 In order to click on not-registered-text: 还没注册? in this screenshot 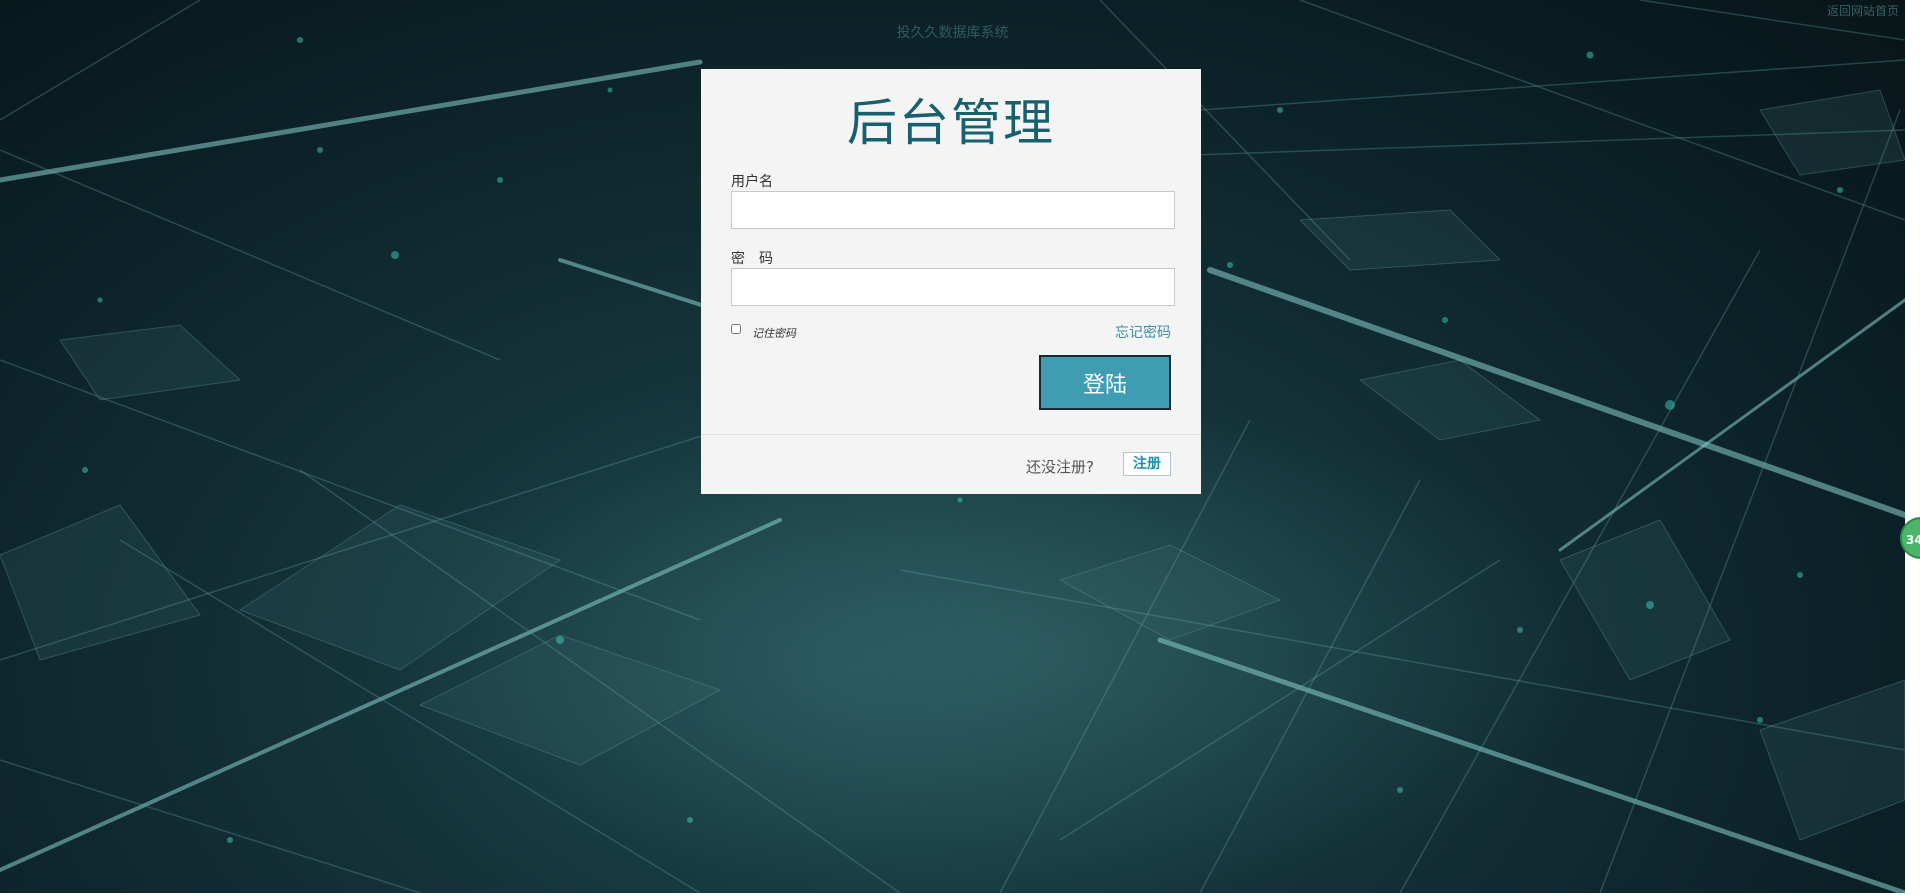, I will do `click(1060, 467)`.